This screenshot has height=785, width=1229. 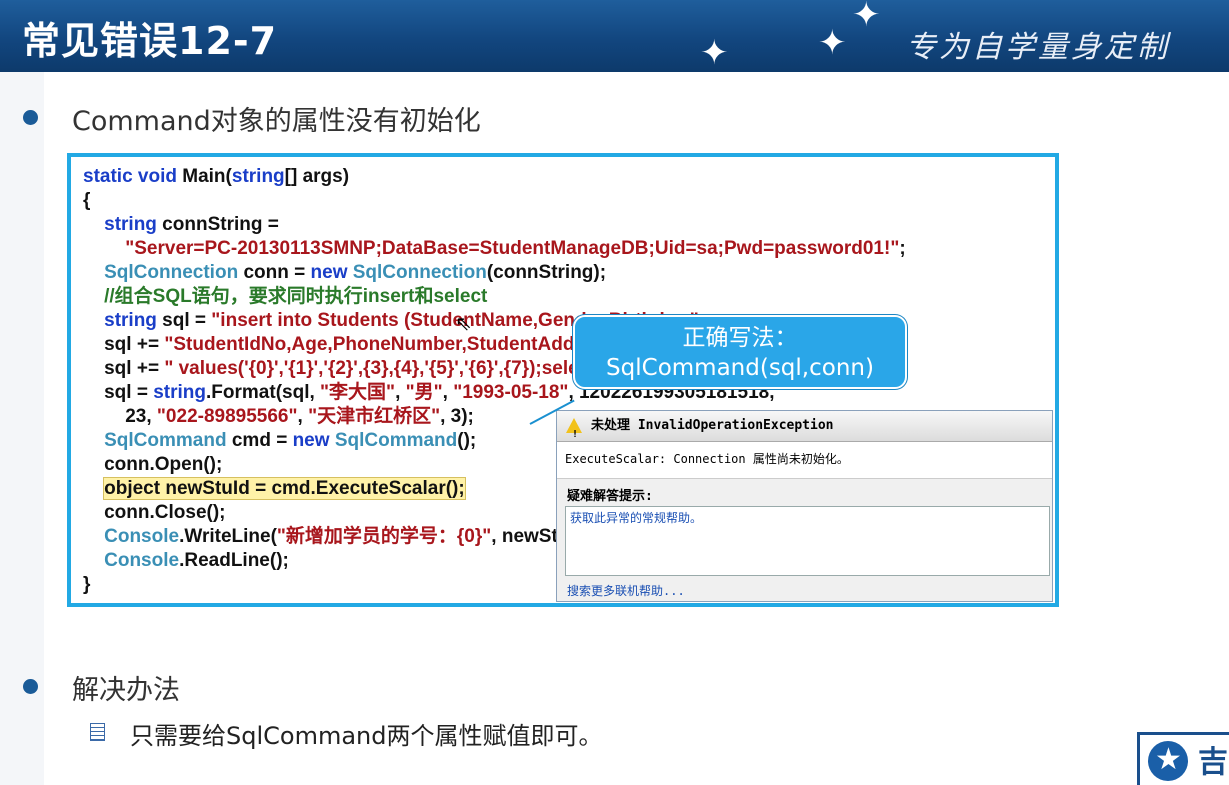 What do you see at coordinates (150, 41) in the screenshot?
I see `slide-title: 常见错误12-7` at bounding box center [150, 41].